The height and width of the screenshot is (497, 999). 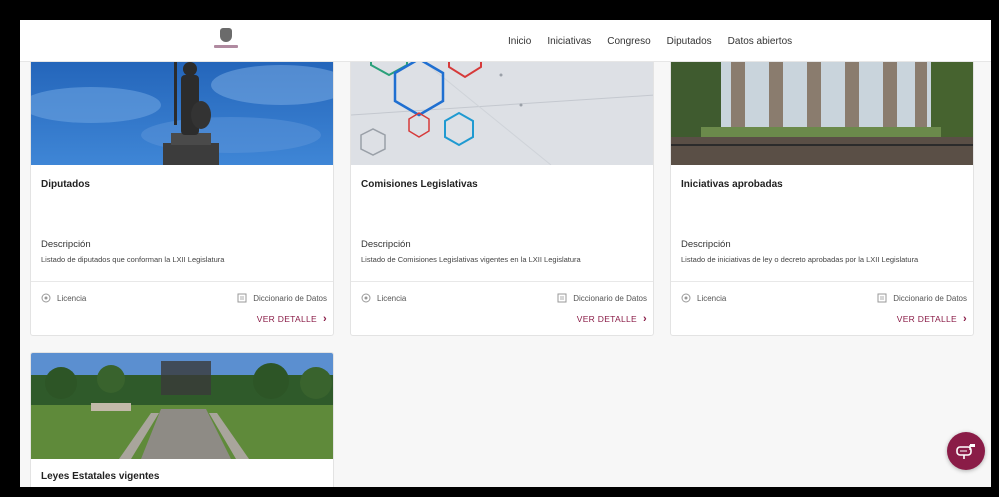 I want to click on nav-iniciativas: Iniciativas, so click(x=569, y=41).